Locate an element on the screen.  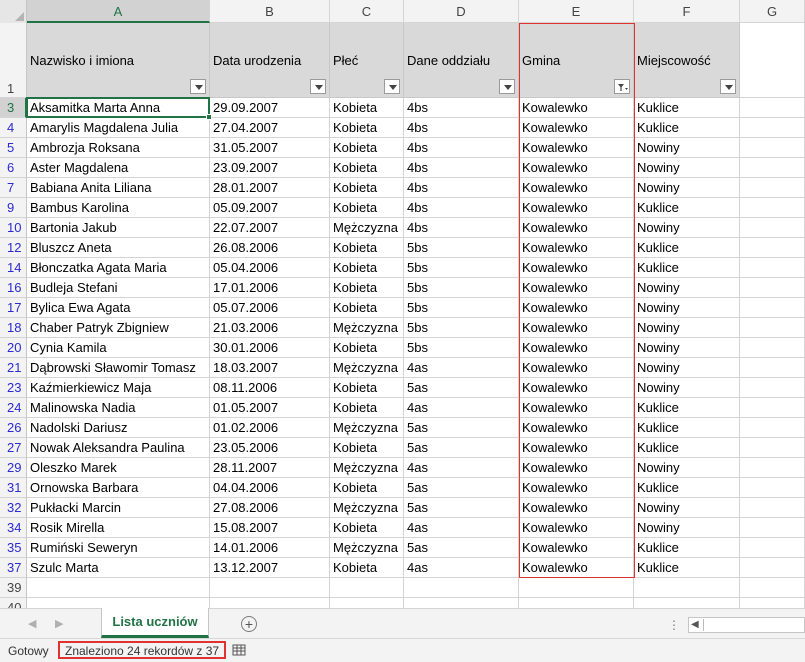
header-cell-a: Nazwisko i imiona is located at coordinates (118, 60).